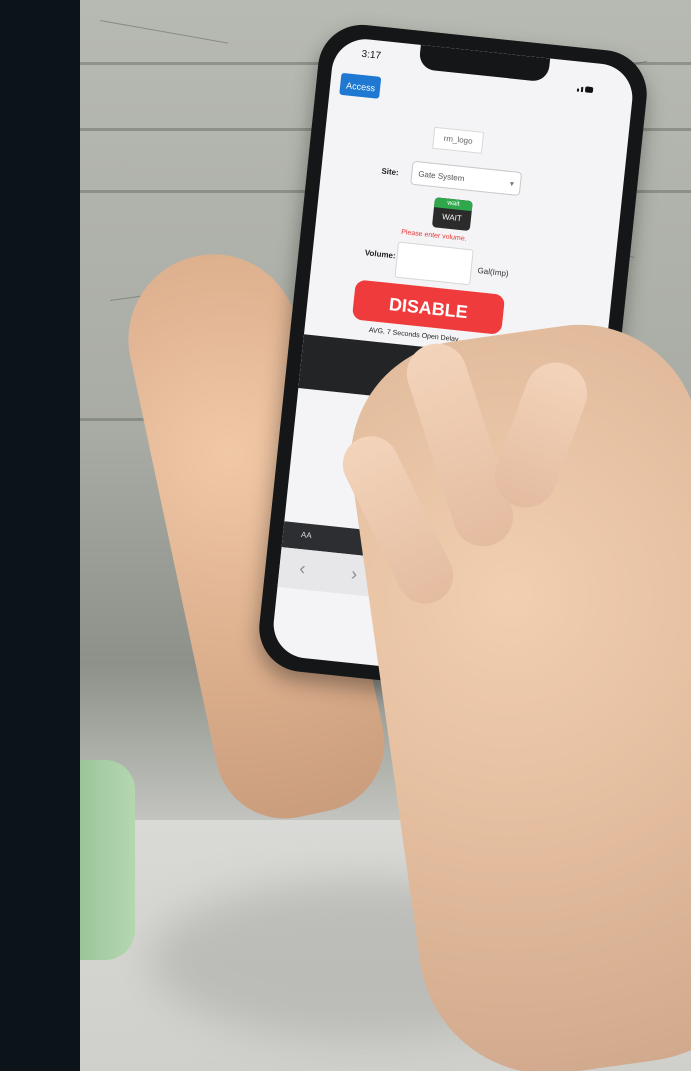 The height and width of the screenshot is (1071, 691). Describe the element at coordinates (390, 172) in the screenshot. I see `site-label: Site:` at that location.